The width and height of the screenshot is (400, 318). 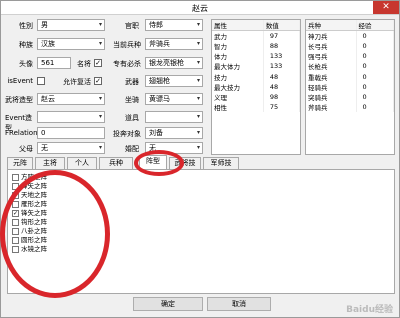 What do you see at coordinates (331, 107) in the screenshot?
I see `troop-name: 斧骑兵` at bounding box center [331, 107].